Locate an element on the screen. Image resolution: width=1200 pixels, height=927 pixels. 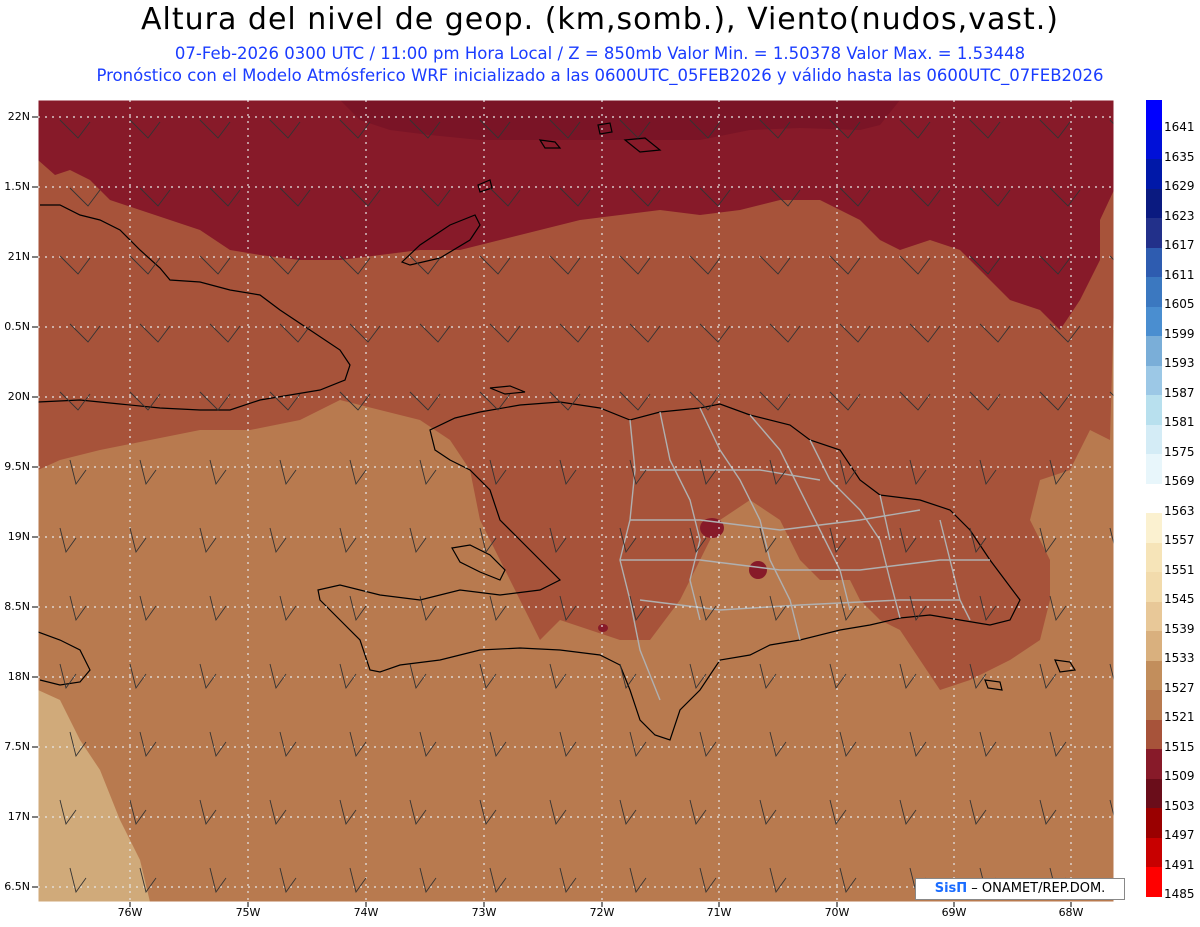
colorbar-label: 1515 is located at coordinates (1179, 746).